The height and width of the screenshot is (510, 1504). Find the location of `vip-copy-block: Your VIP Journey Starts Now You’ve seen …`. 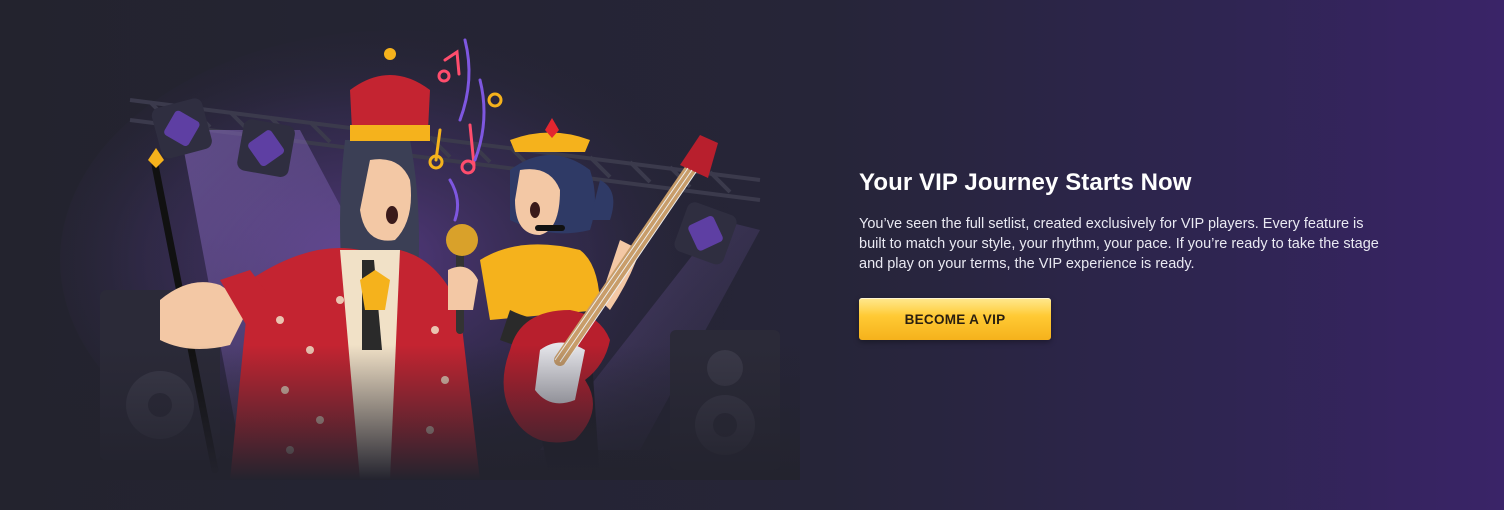

vip-copy-block: Your VIP Journey Starts Now You’ve seen … is located at coordinates (1139, 253).